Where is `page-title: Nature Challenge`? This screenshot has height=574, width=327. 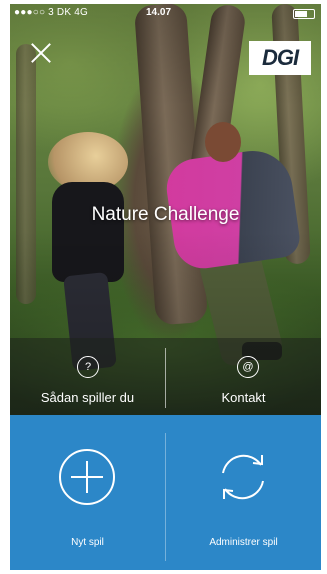
page-title: Nature Challenge is located at coordinates (165, 214).